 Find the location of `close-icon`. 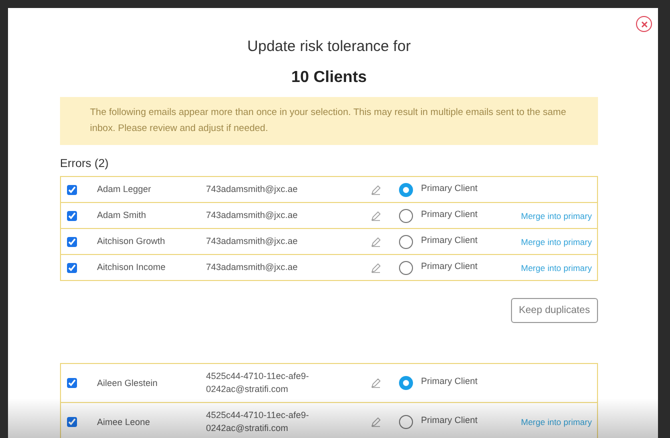

close-icon is located at coordinates (644, 24).